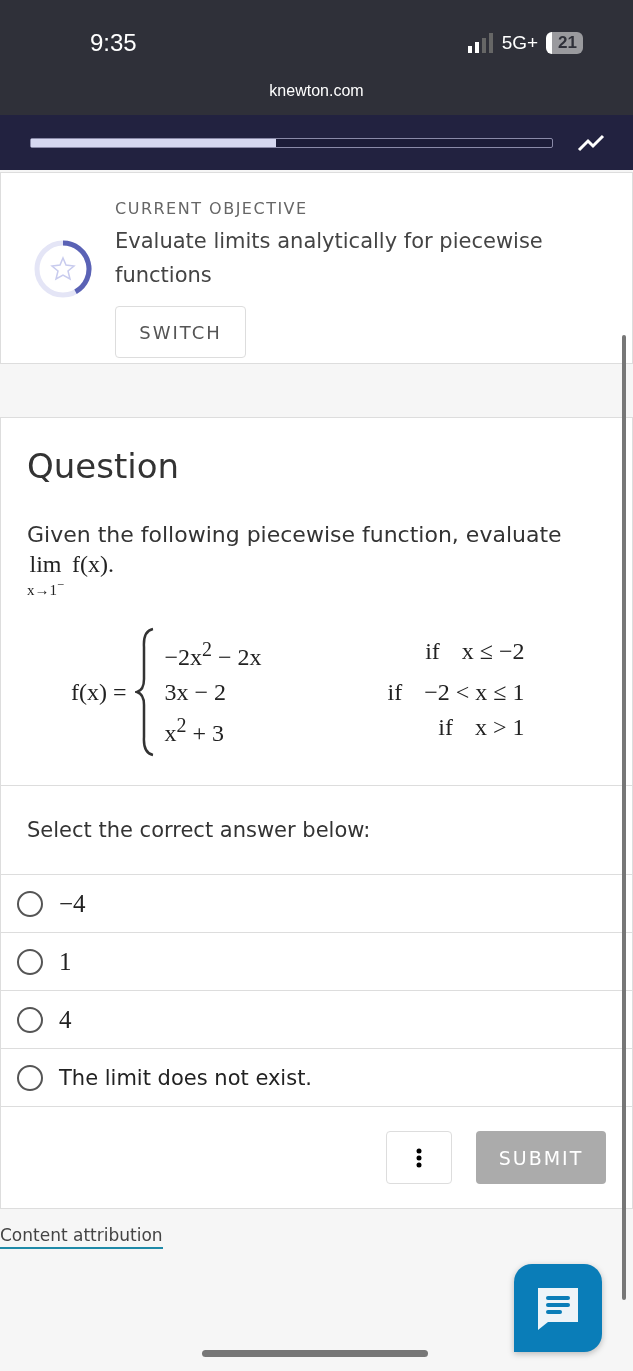 The height and width of the screenshot is (1371, 633). What do you see at coordinates (213, 654) in the screenshot?
I see `case-expression: −2x$^{2}$ − 2x` at bounding box center [213, 654].